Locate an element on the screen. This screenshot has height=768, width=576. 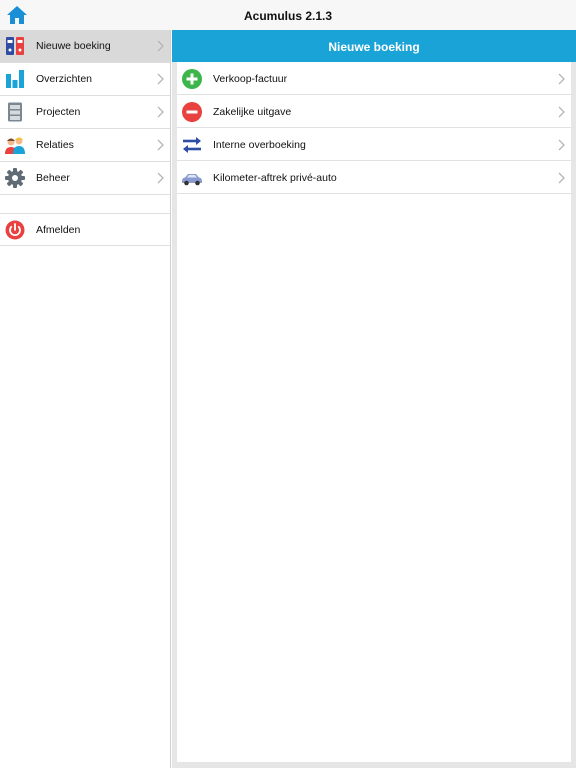
sidebar-item-label: Nieuwe boeking is located at coordinates (73, 46).